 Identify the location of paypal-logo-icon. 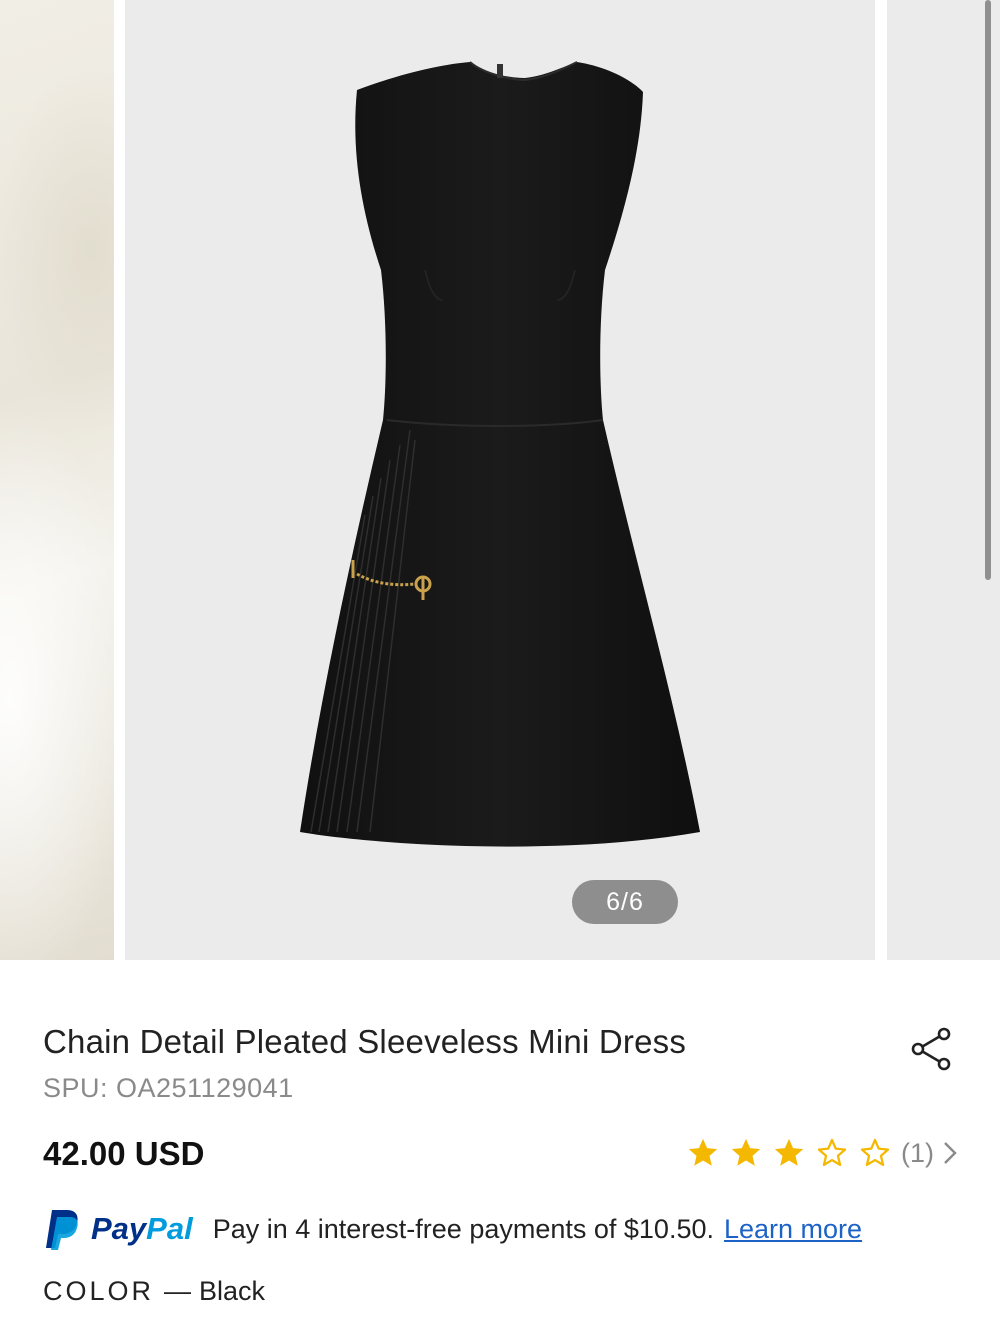
(62, 1230).